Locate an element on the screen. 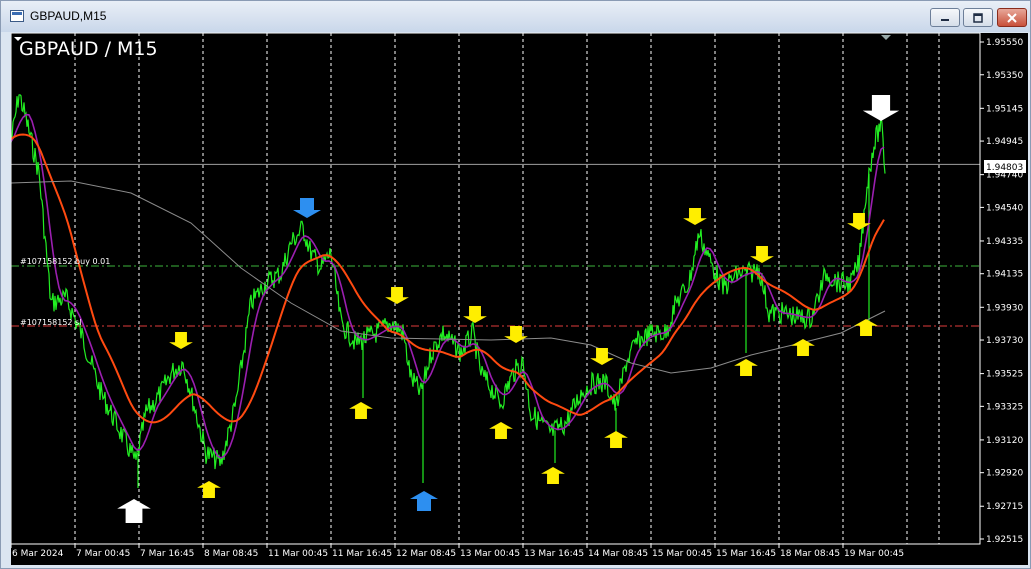 This screenshot has height=569, width=1031. time-label: 15 Mar 00:45 is located at coordinates (682, 554).